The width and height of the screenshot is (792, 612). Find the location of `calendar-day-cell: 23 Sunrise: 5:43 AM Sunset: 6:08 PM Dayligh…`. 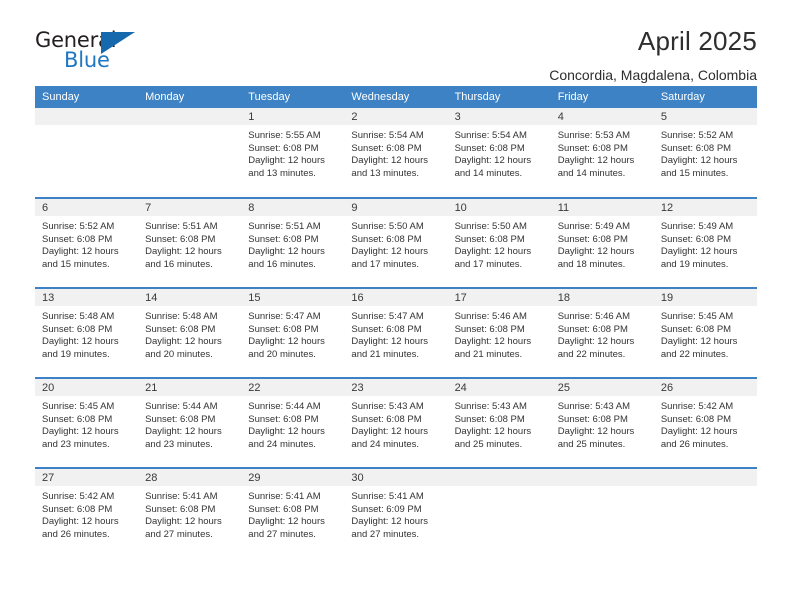

calendar-day-cell: 23 Sunrise: 5:43 AM Sunset: 6:08 PM Dayligh… is located at coordinates (396, 422).